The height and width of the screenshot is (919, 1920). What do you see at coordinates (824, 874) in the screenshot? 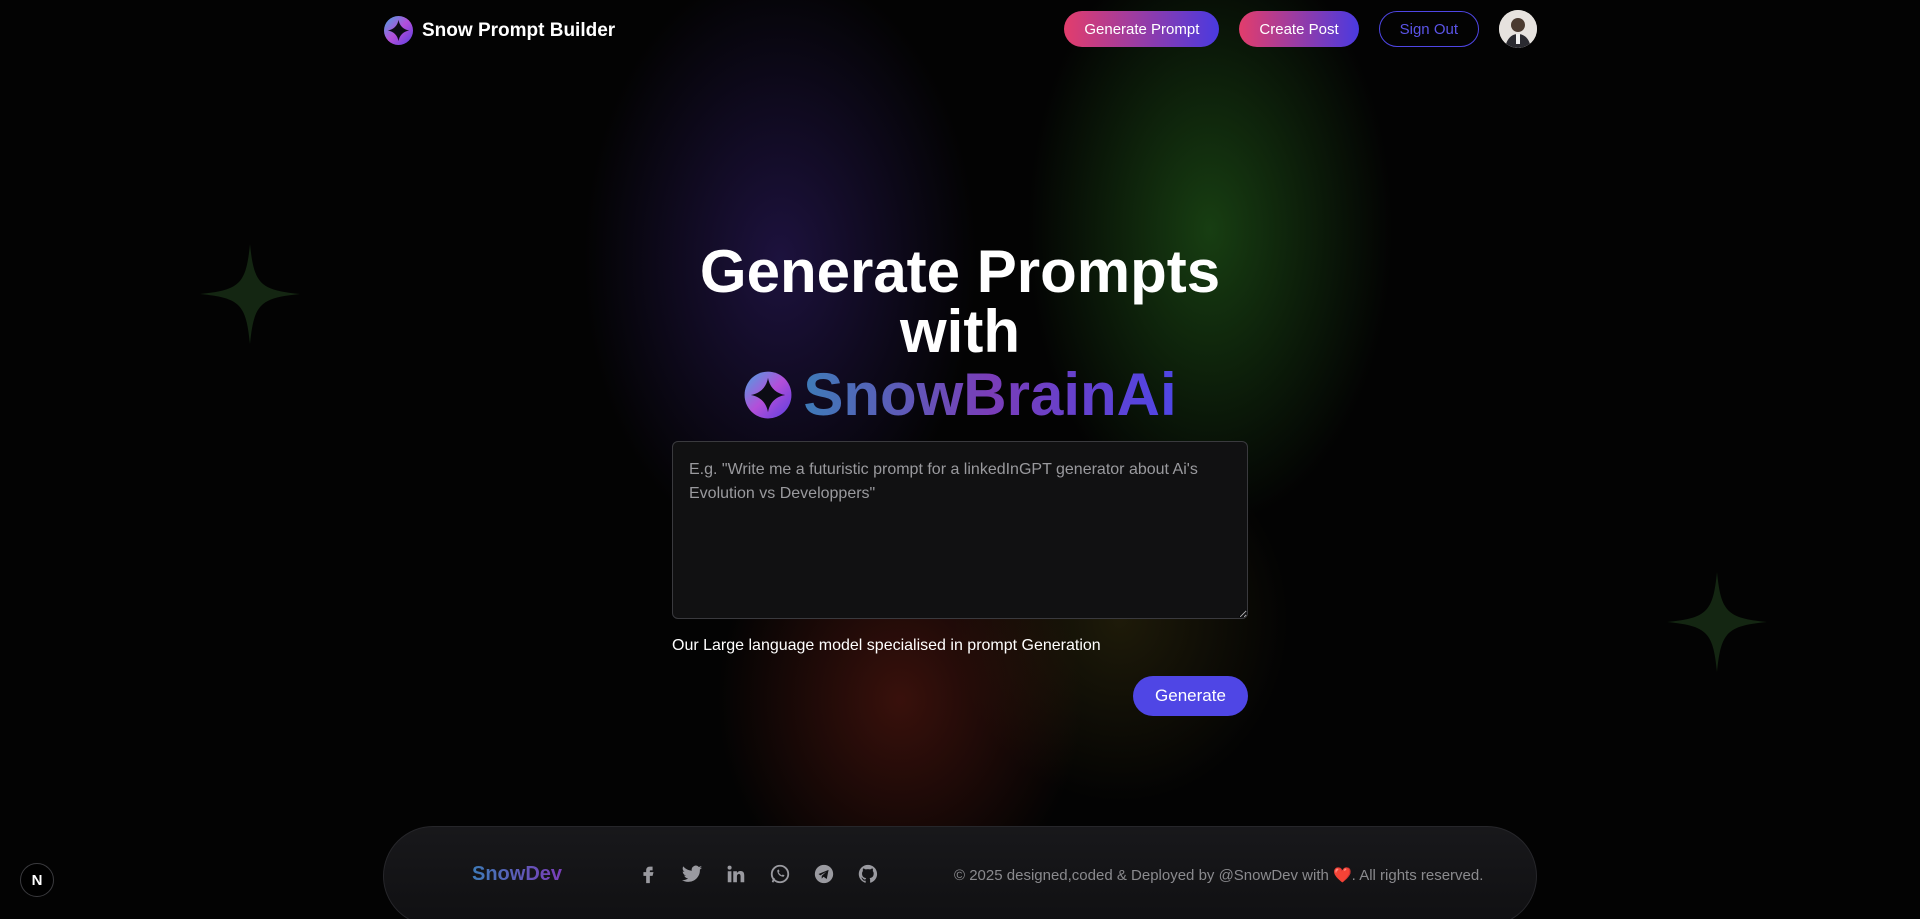
I see `telegram-icon` at bounding box center [824, 874].